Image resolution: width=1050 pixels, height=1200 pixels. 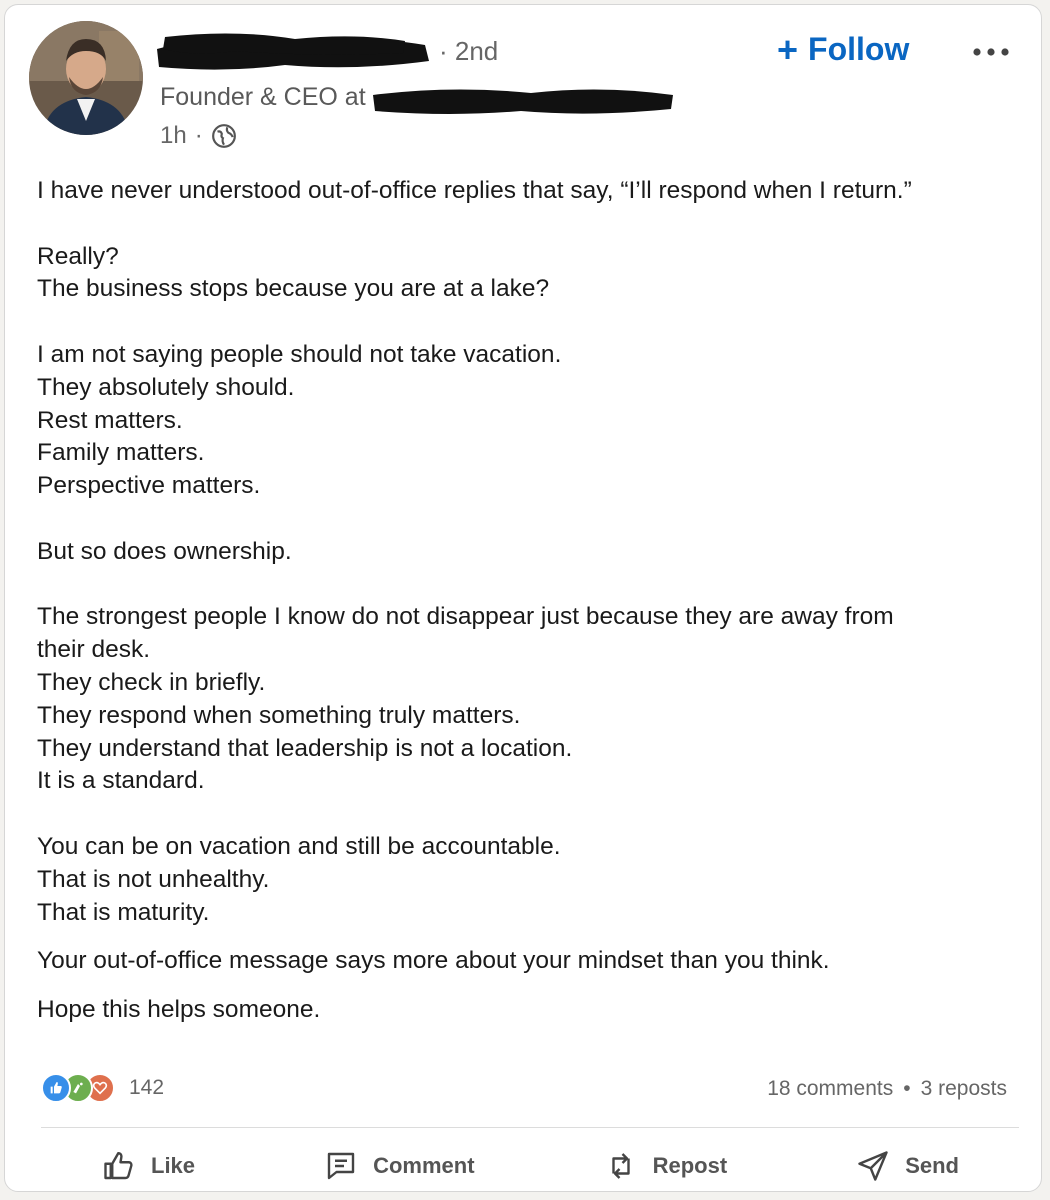 What do you see at coordinates (859, 49) in the screenshot?
I see `follow-label: Follow` at bounding box center [859, 49].